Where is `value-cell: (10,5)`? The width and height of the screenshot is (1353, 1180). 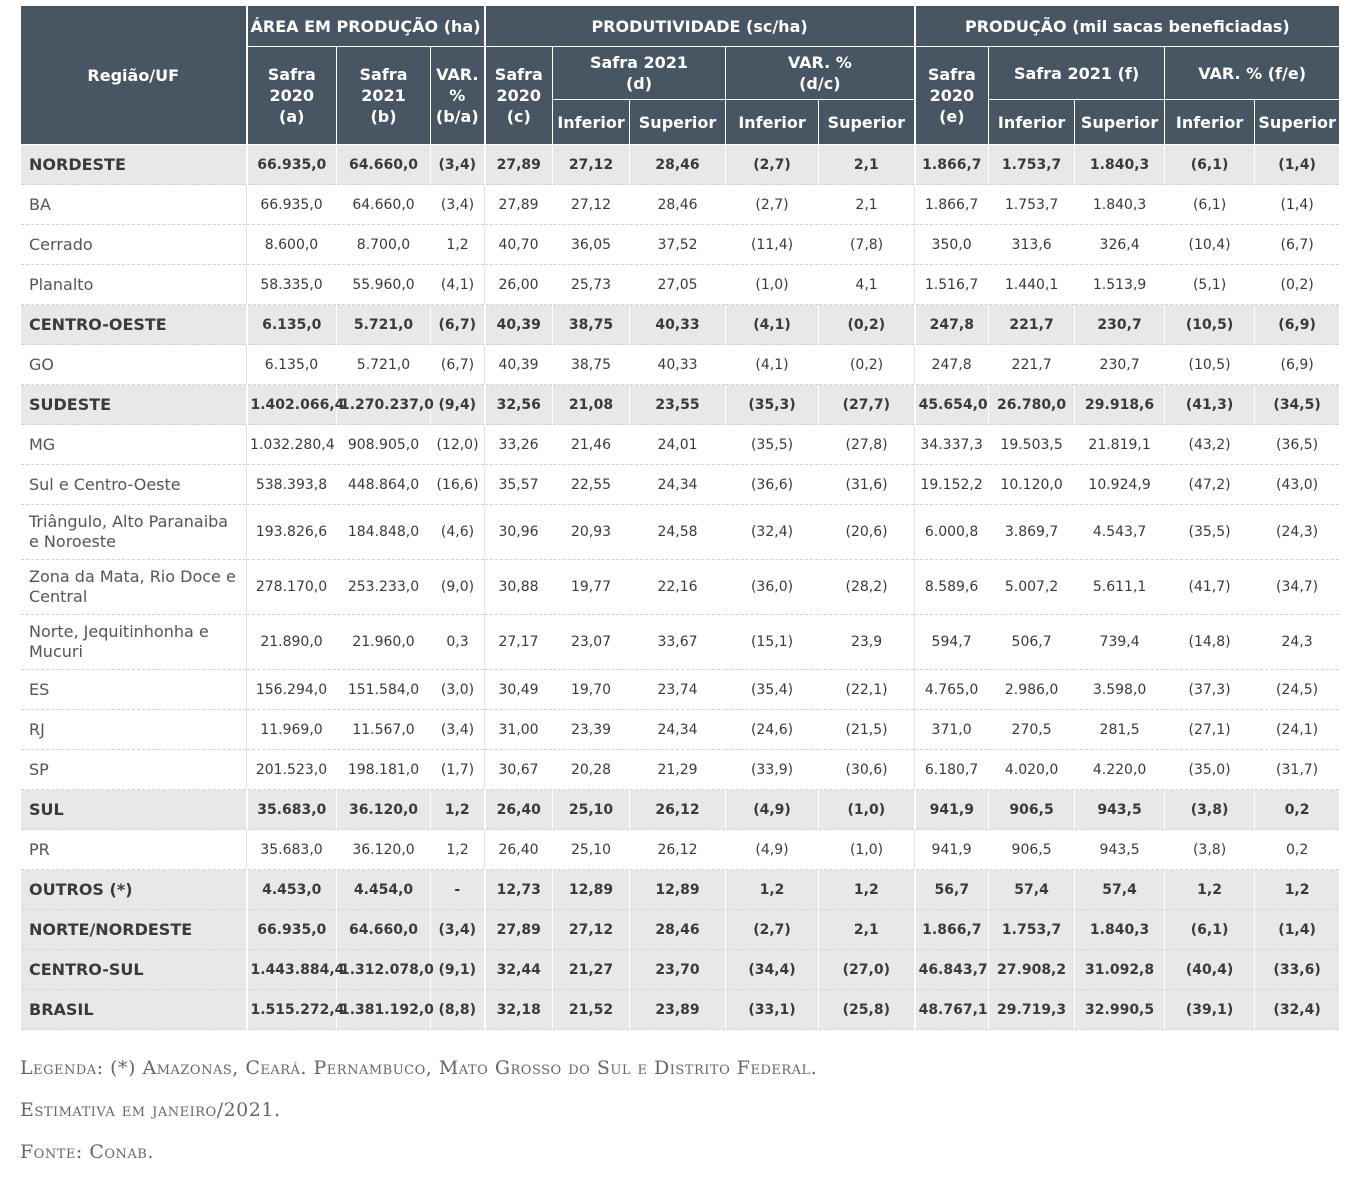
value-cell: (10,5) is located at coordinates (1210, 364).